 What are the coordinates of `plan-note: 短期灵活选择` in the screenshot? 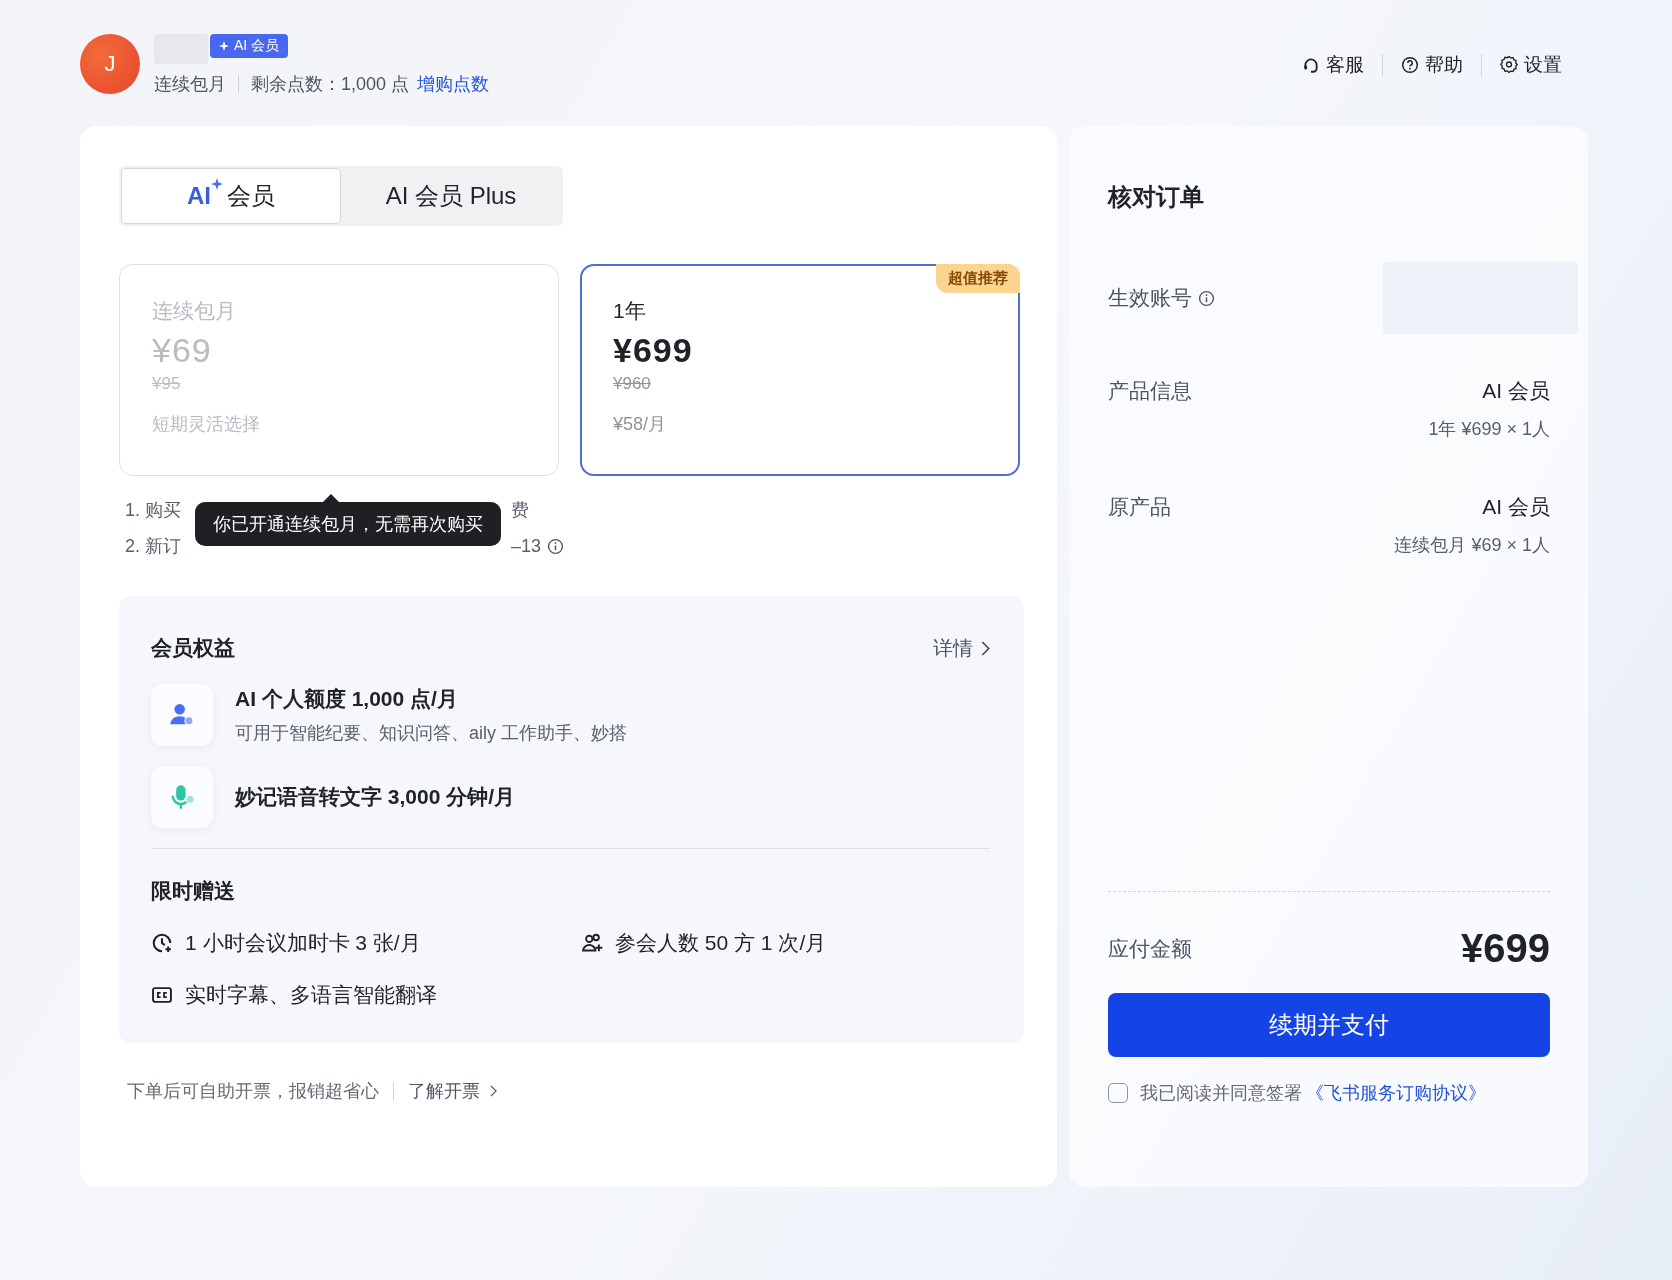 It's located at (206, 424).